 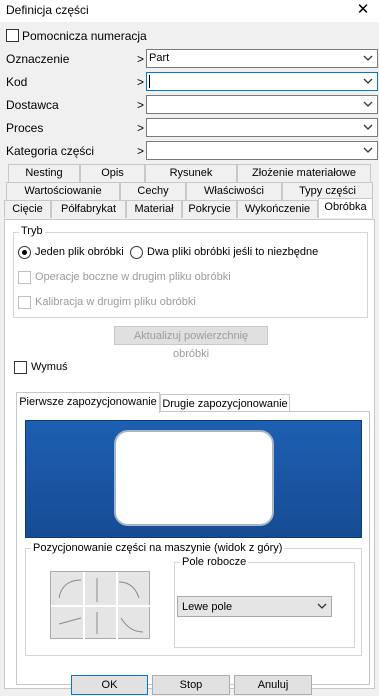 I want to click on side-ops-checkbox, so click(x=24, y=277).